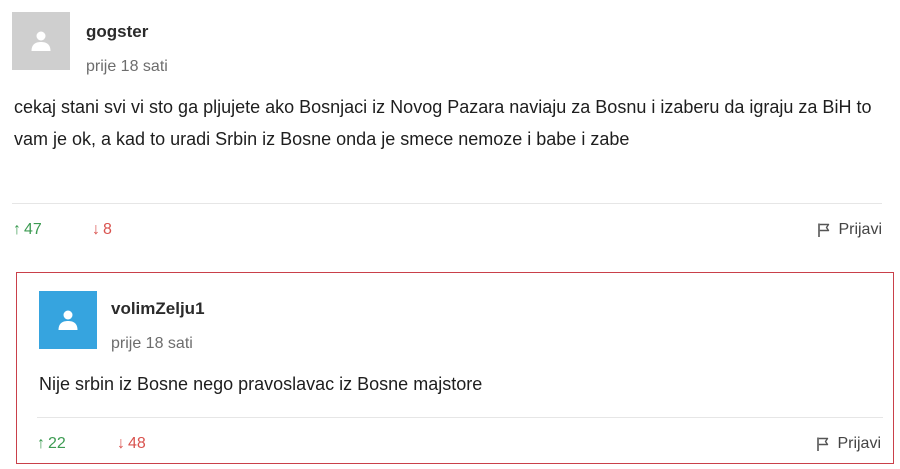 This screenshot has height=469, width=900. What do you see at coordinates (102, 230) in the screenshot?
I see `downvote-button: ↓ 8` at bounding box center [102, 230].